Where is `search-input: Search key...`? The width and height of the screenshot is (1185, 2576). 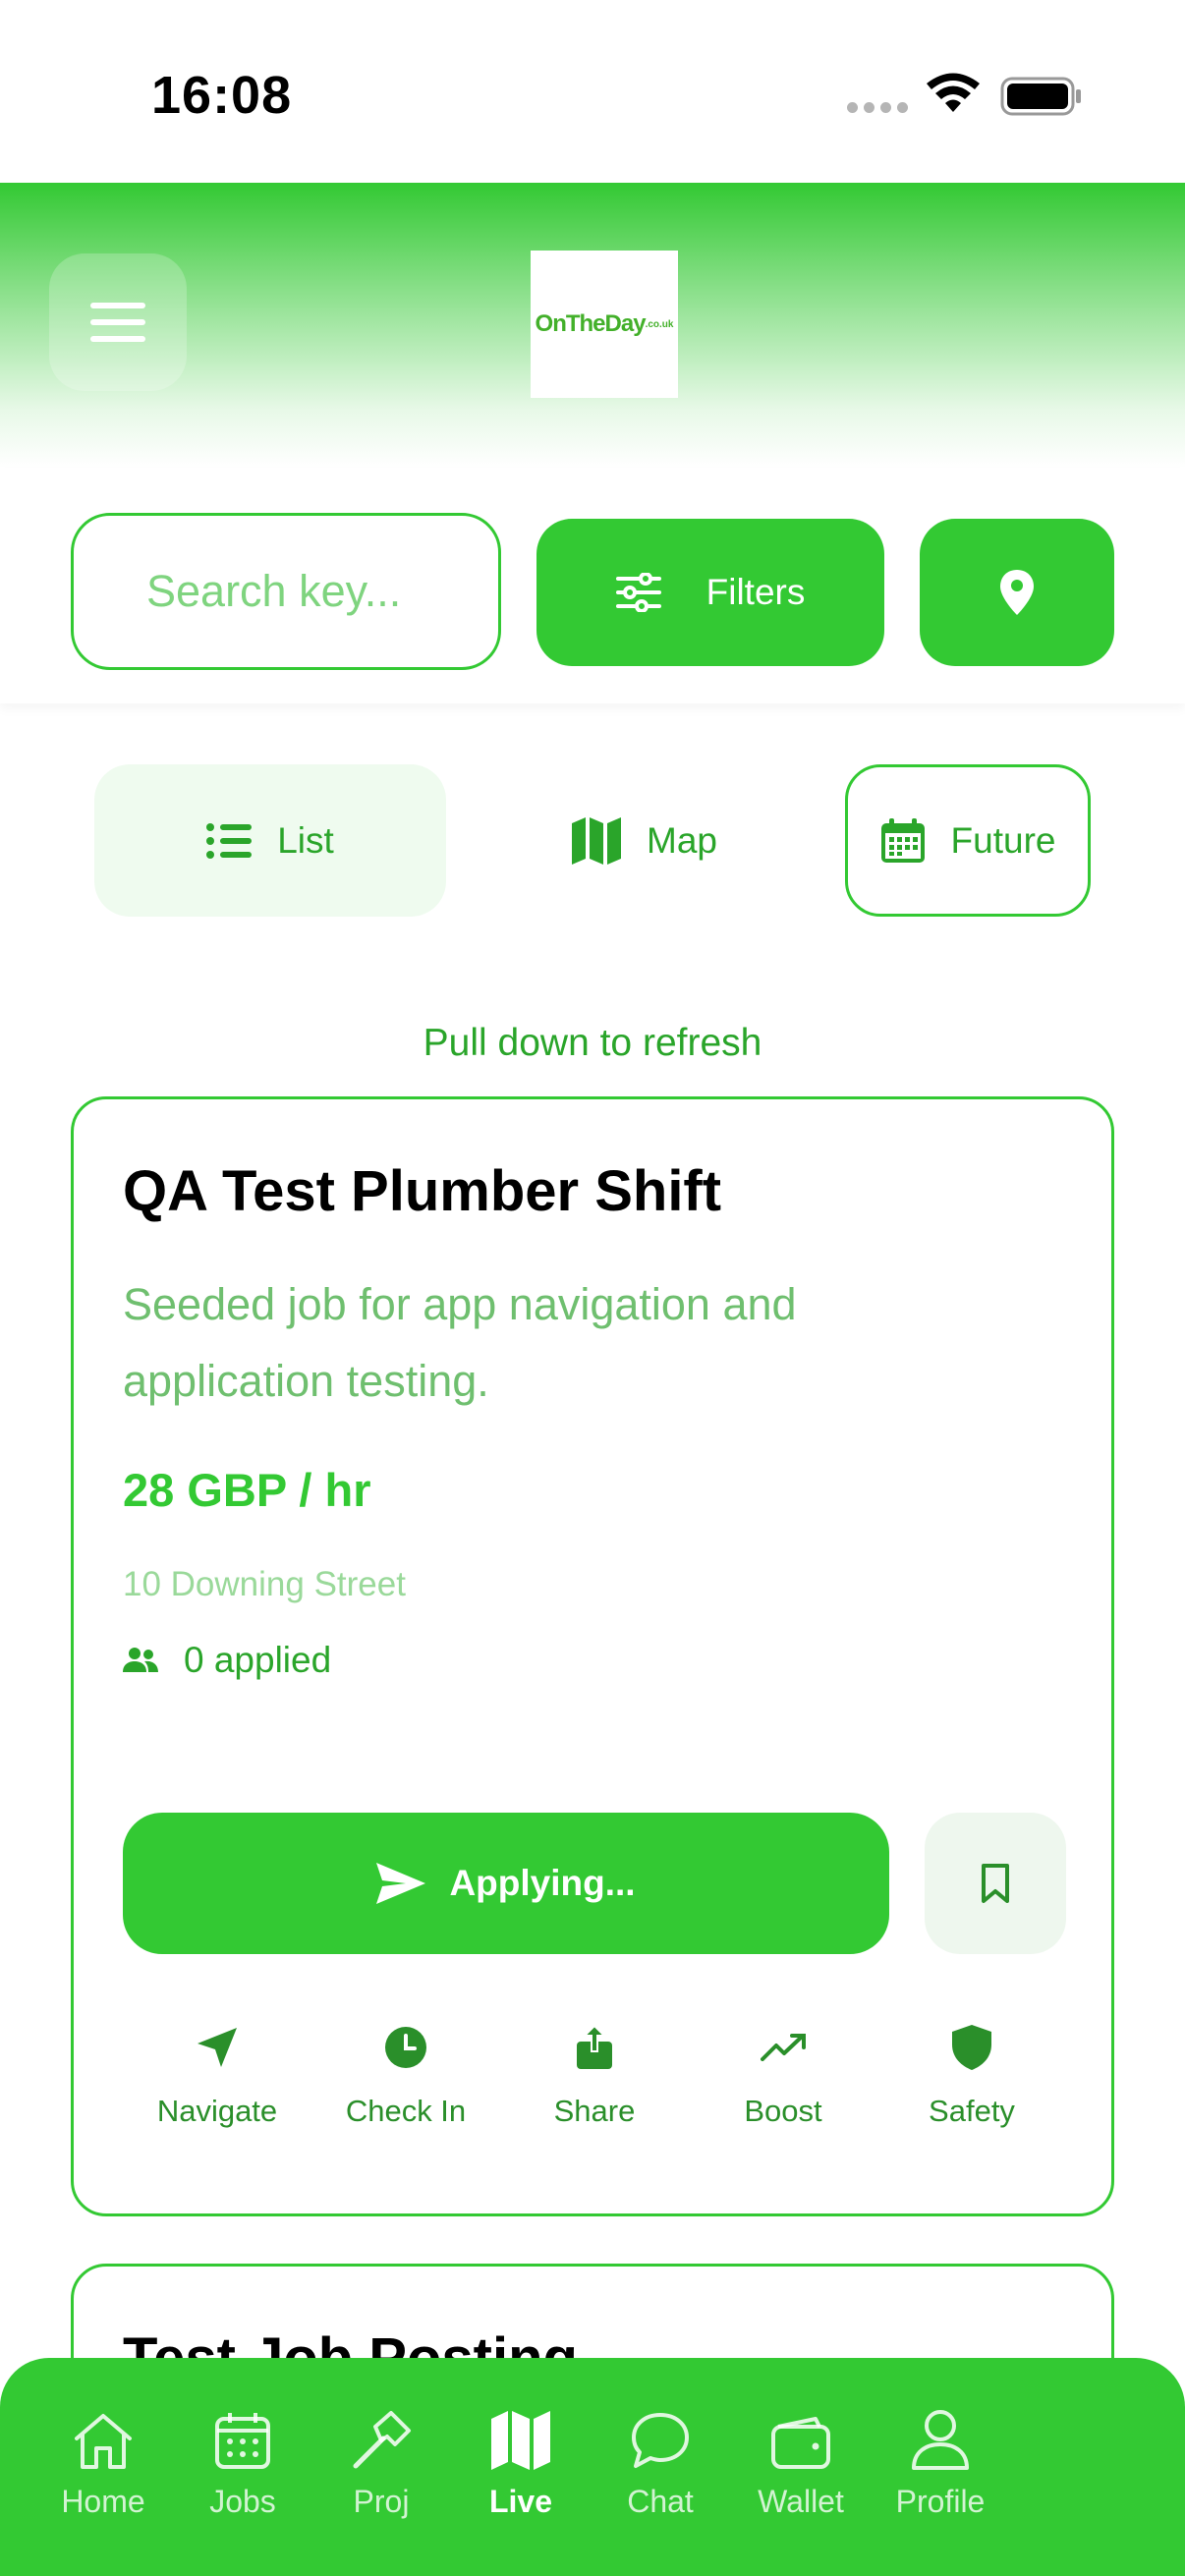
search-input: Search key... is located at coordinates (286, 591).